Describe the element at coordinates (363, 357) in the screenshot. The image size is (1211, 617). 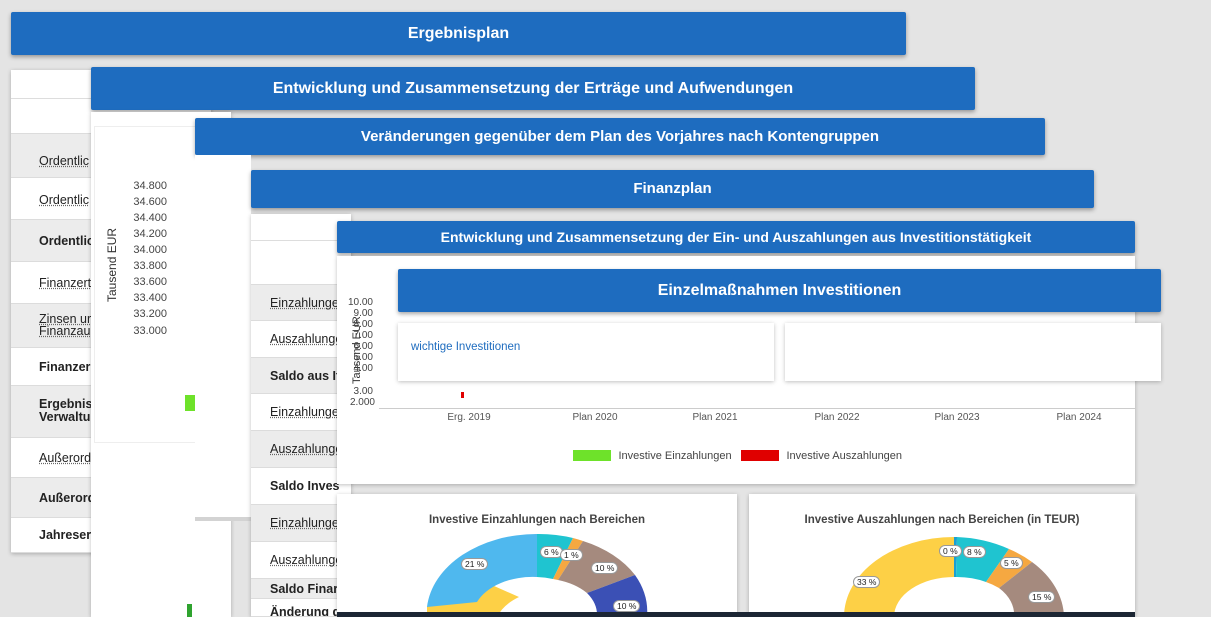
I see `y-tick: 5.00` at that location.